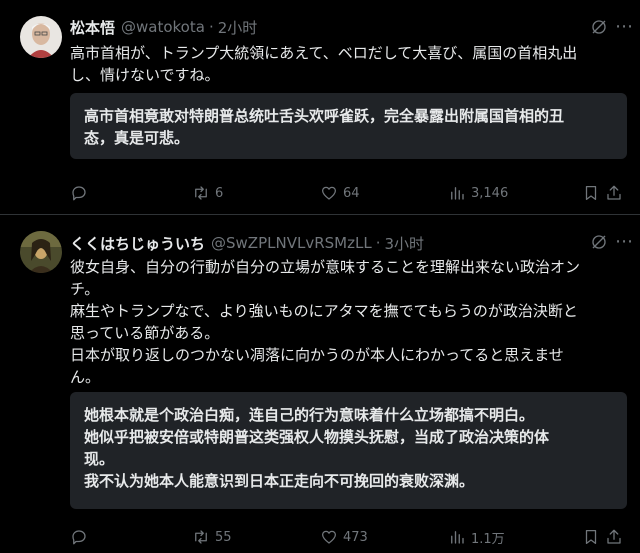 The width and height of the screenshot is (640, 553). What do you see at coordinates (345, 27) in the screenshot?
I see `post-header: 松本悟 @watokota · 2小时` at bounding box center [345, 27].